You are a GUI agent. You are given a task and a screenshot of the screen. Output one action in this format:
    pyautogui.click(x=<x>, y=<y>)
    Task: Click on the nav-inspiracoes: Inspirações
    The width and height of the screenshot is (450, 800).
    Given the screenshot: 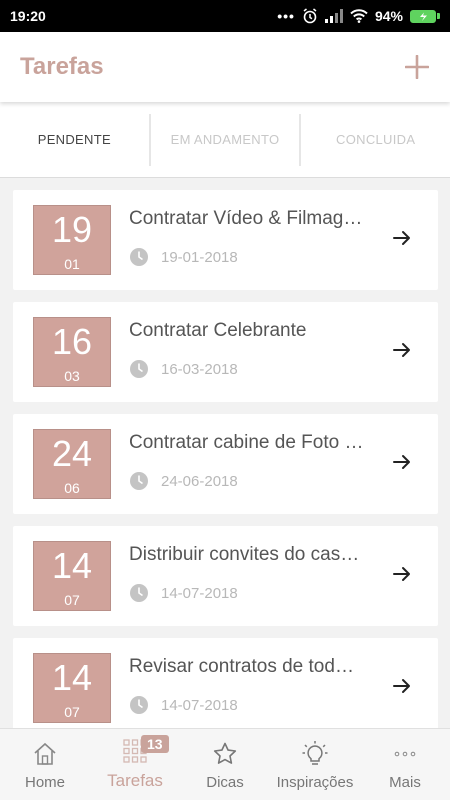 What is the action you would take?
    pyautogui.click(x=315, y=764)
    